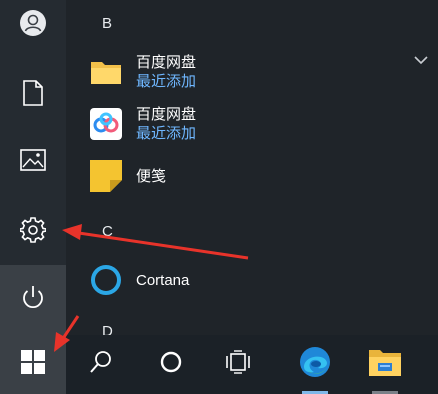 The width and height of the screenshot is (438, 394). What do you see at coordinates (163, 280) in the screenshot?
I see `app-name: Cortana` at bounding box center [163, 280].